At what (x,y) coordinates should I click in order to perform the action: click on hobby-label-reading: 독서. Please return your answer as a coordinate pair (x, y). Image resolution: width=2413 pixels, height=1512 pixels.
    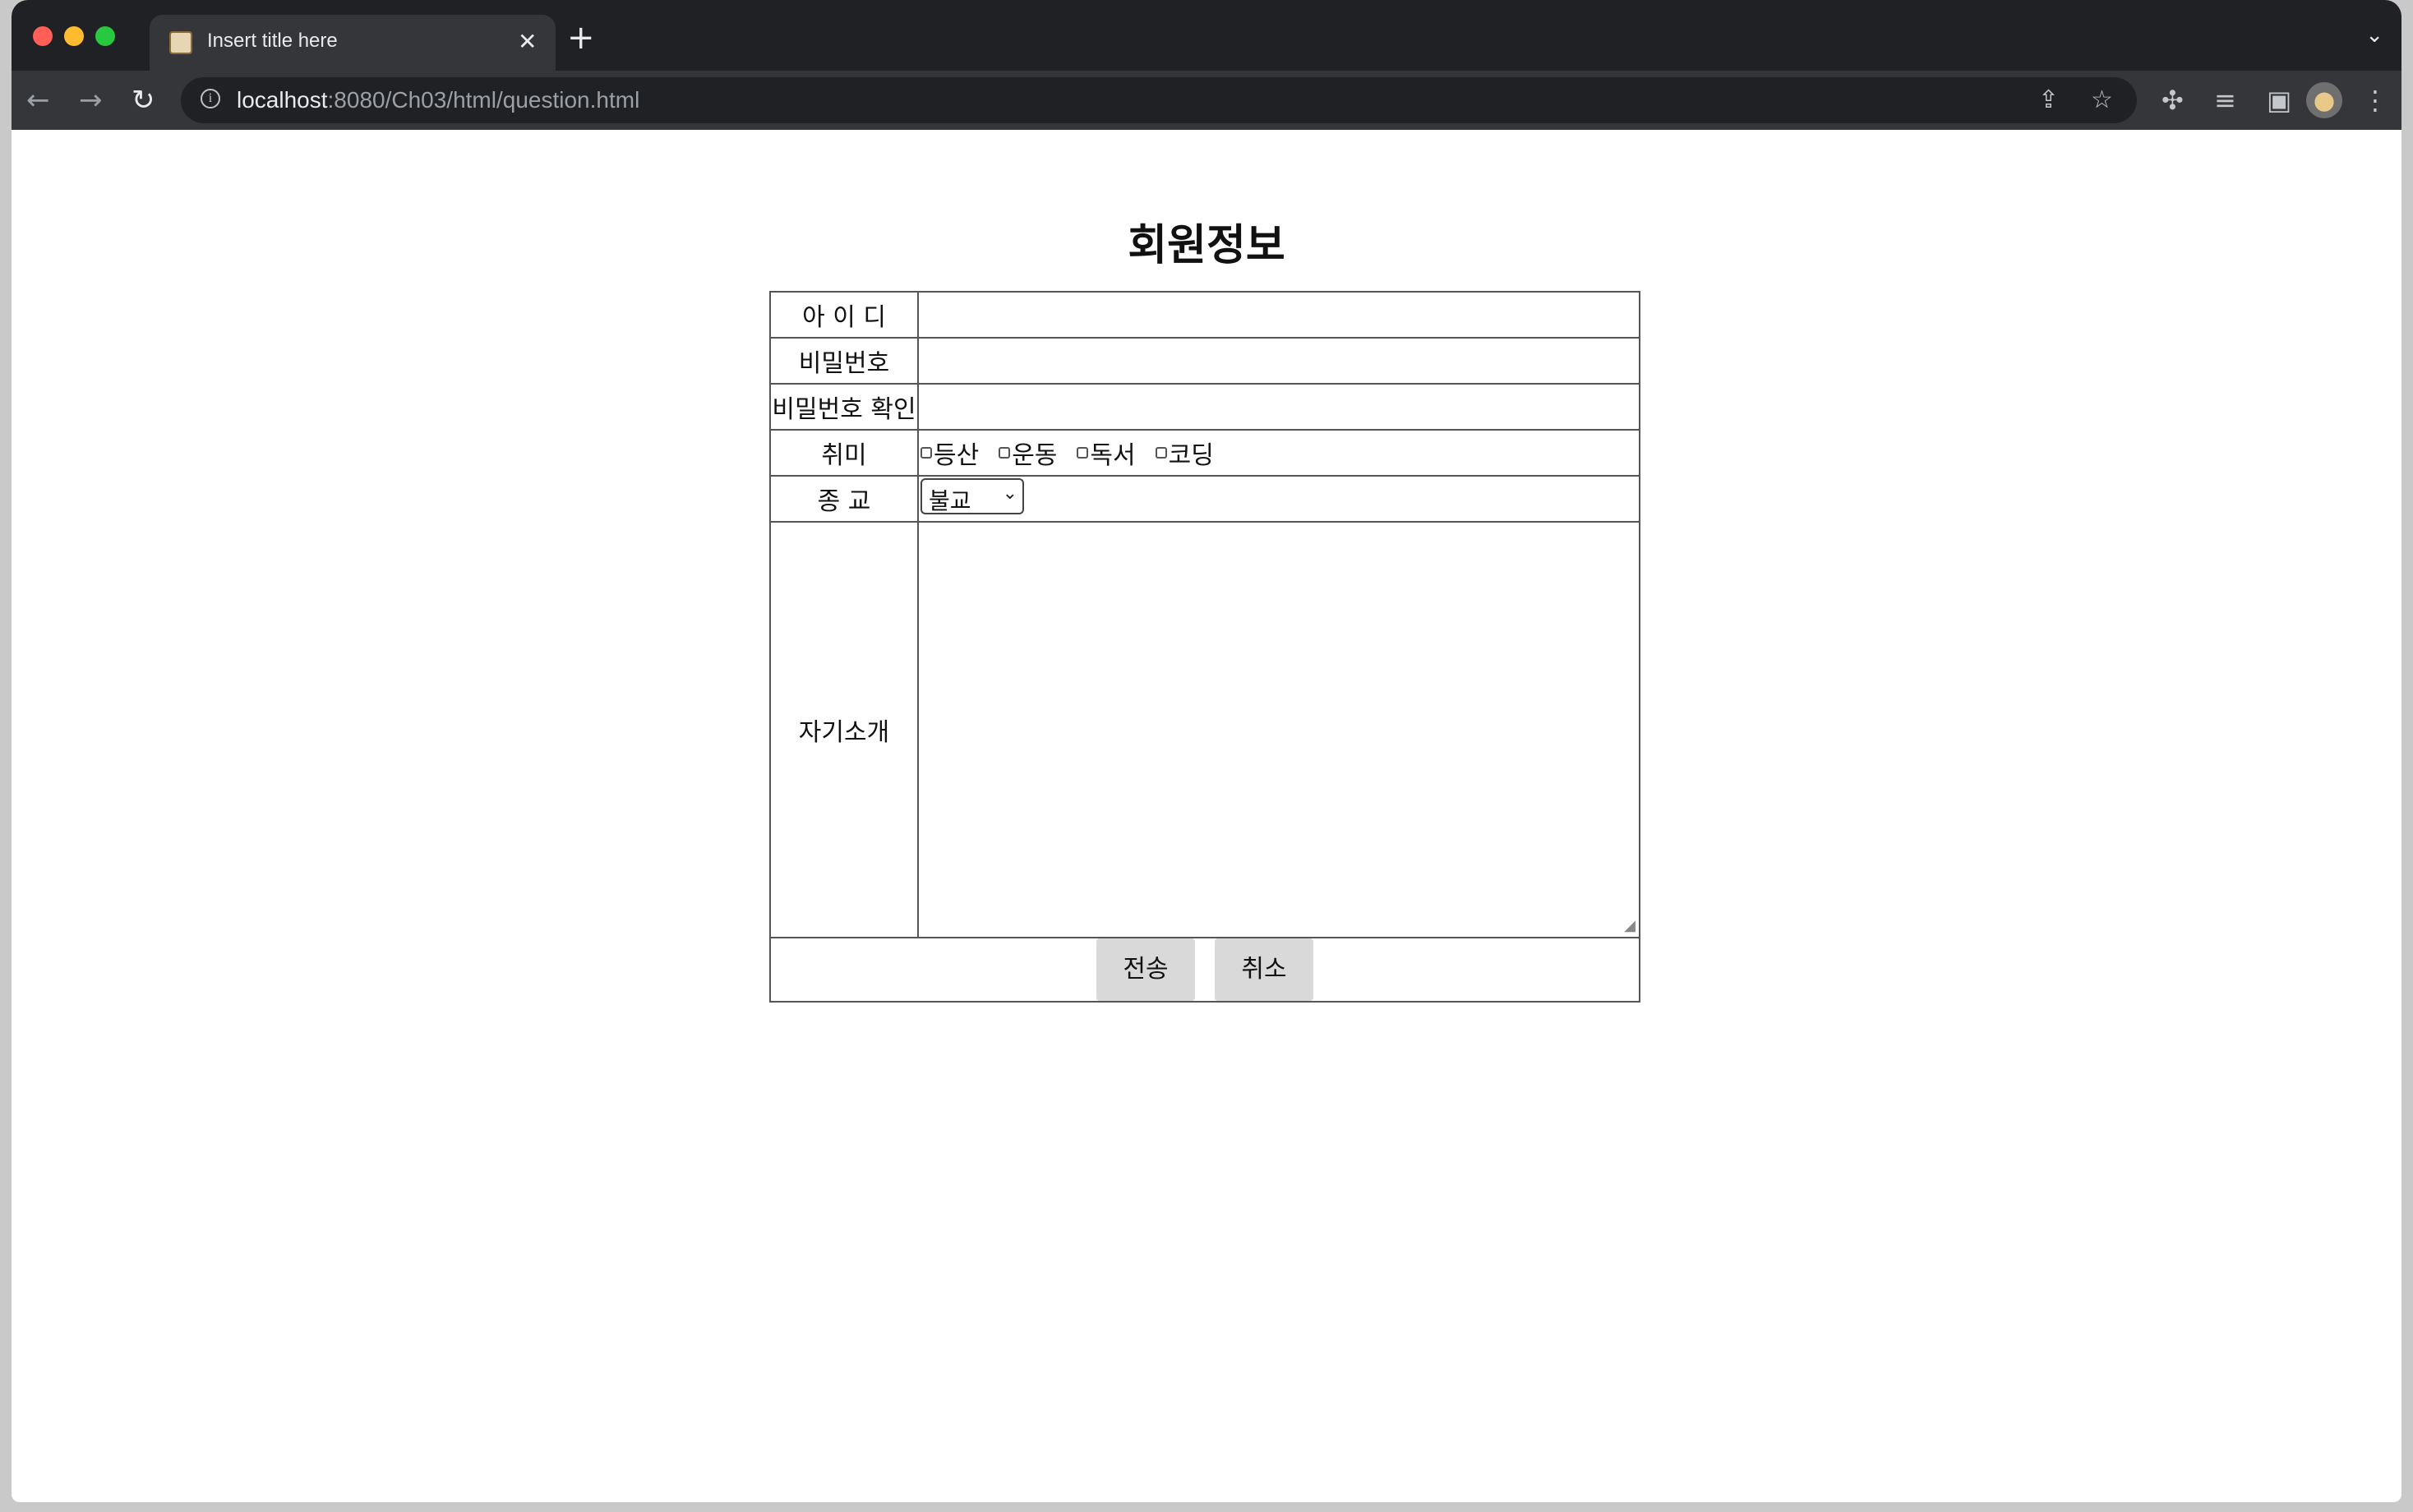
    Looking at the image, I should click on (1113, 455).